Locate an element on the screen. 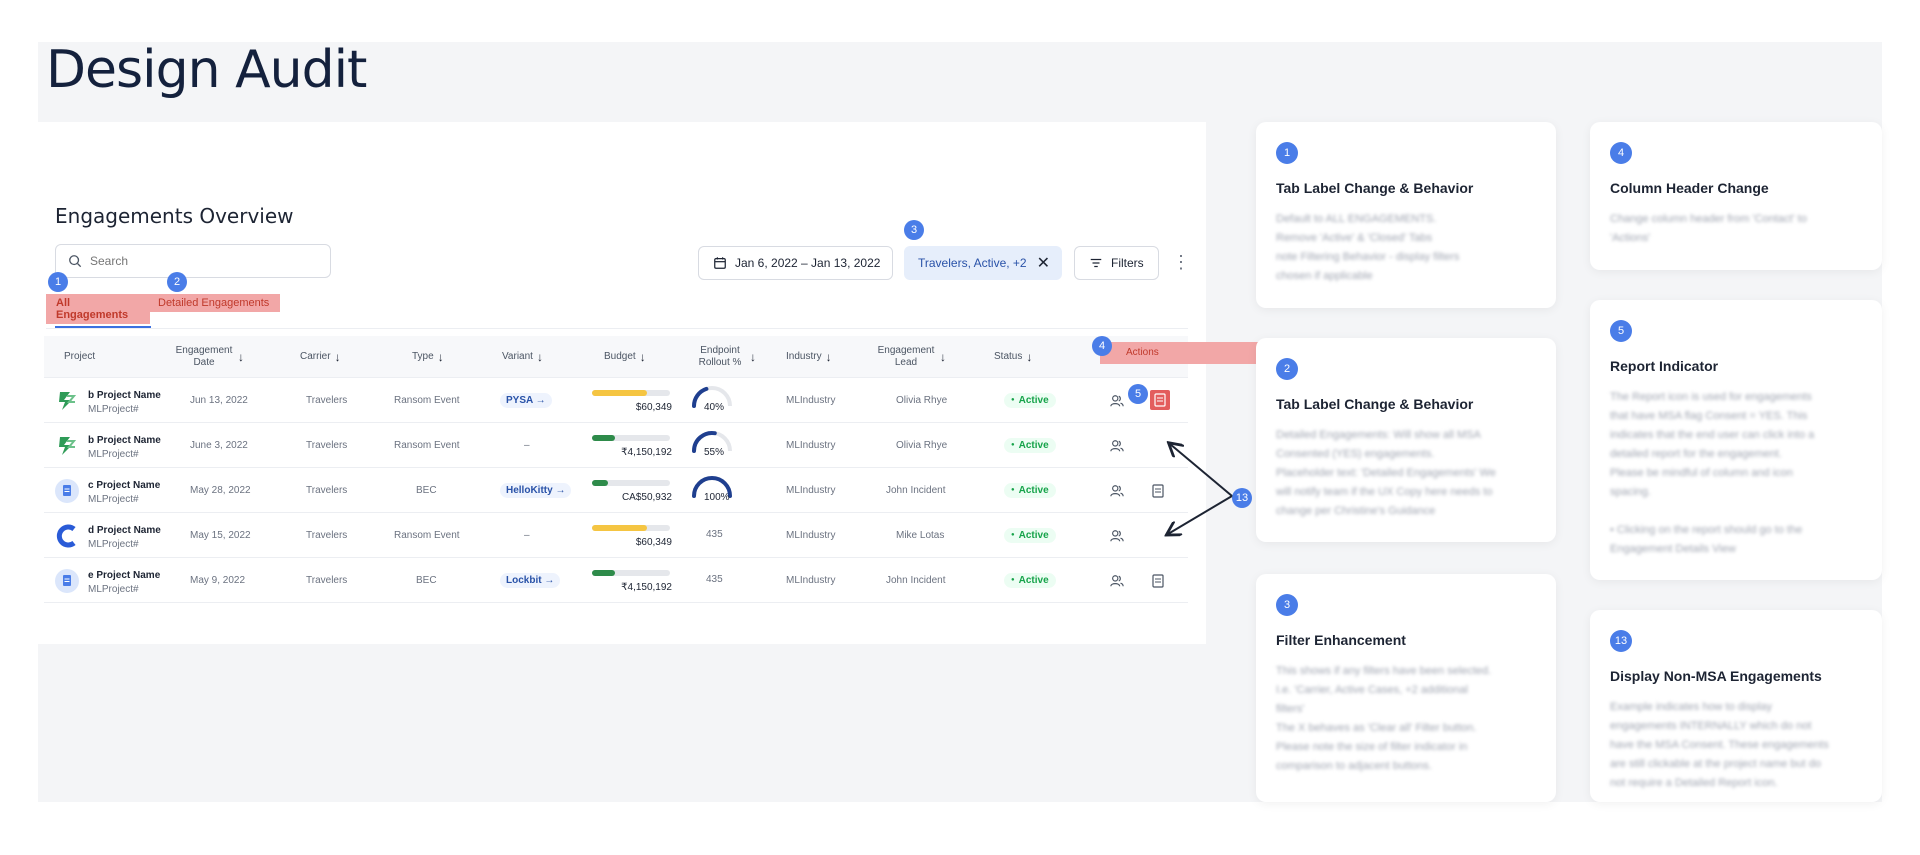 This screenshot has height=855, width=1920. filters-button: Filters is located at coordinates (1116, 263).